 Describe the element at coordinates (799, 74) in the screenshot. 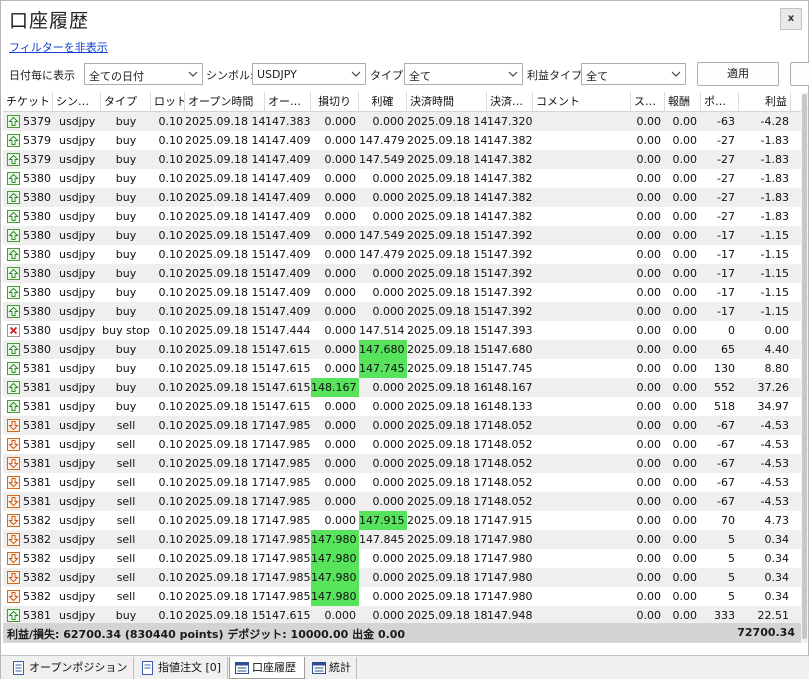

I see `secondary-filter-button` at that location.